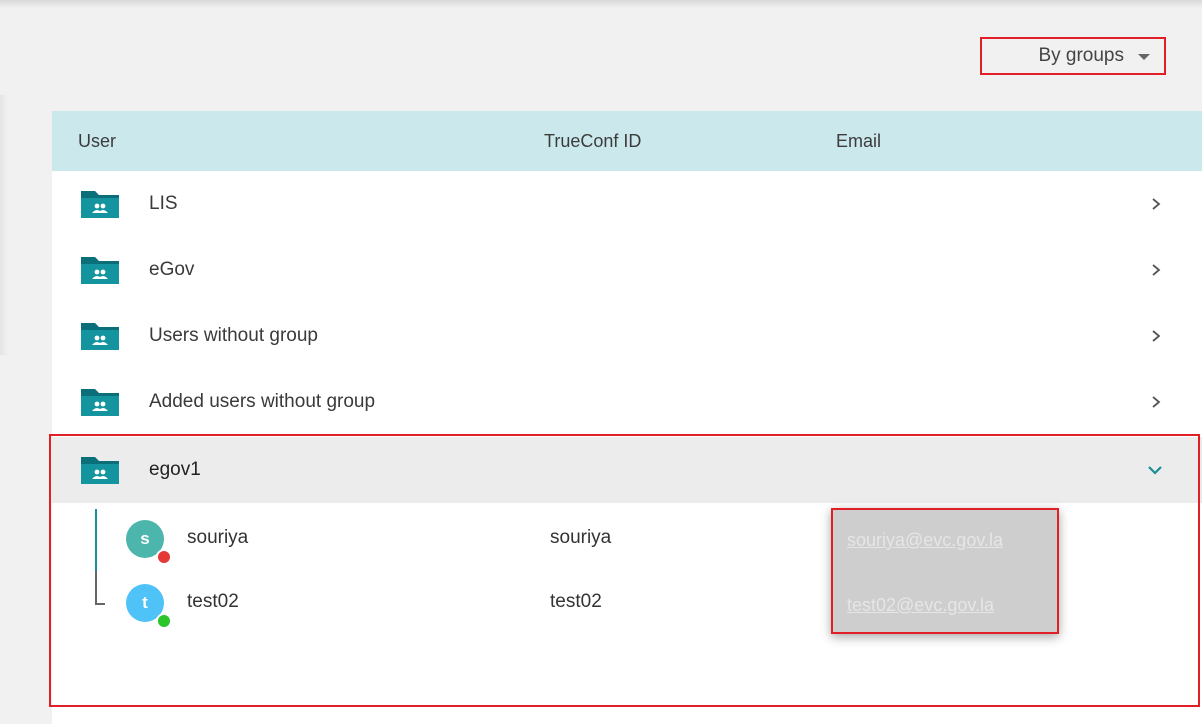 Image resolution: width=1202 pixels, height=724 pixels. I want to click on user-name: souriya, so click(218, 537).